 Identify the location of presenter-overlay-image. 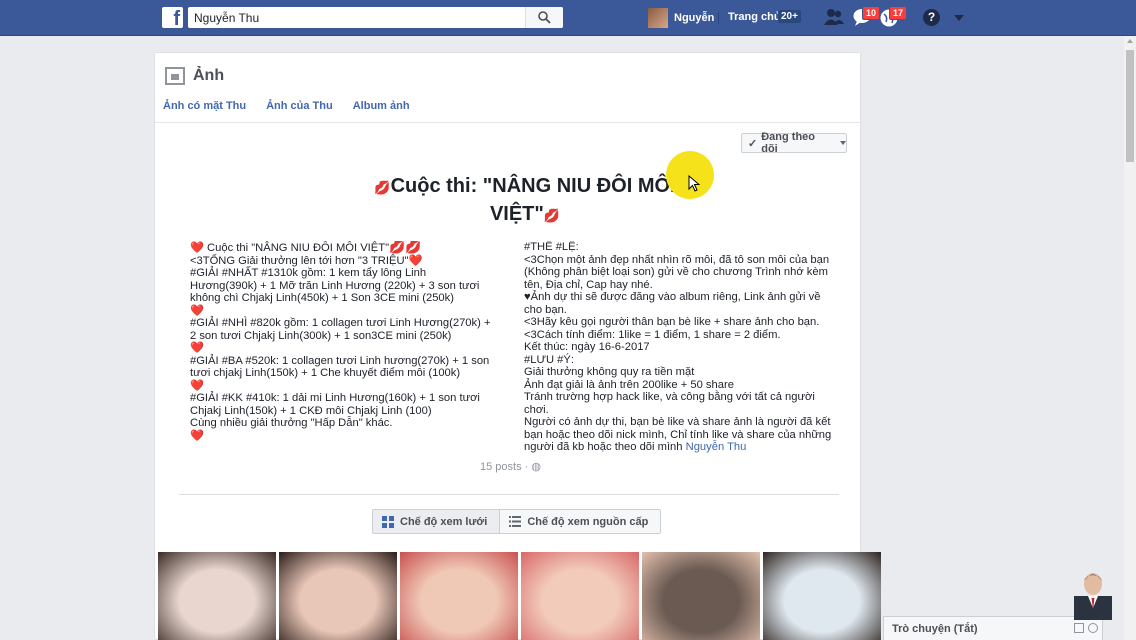
(1093, 596).